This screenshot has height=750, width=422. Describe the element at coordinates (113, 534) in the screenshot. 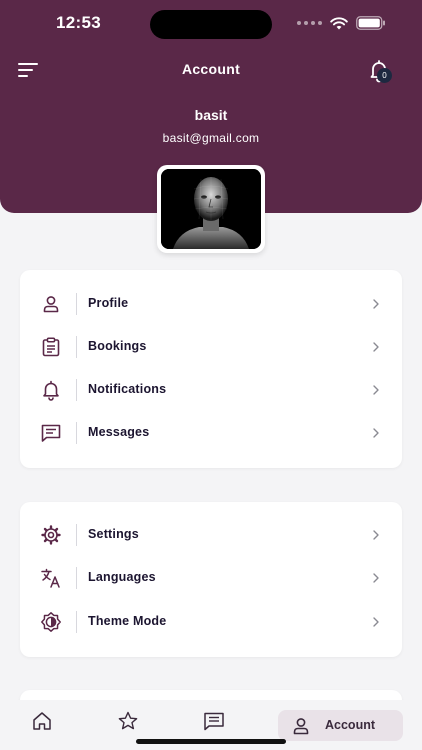

I see `menu-item-label: Settings` at that location.